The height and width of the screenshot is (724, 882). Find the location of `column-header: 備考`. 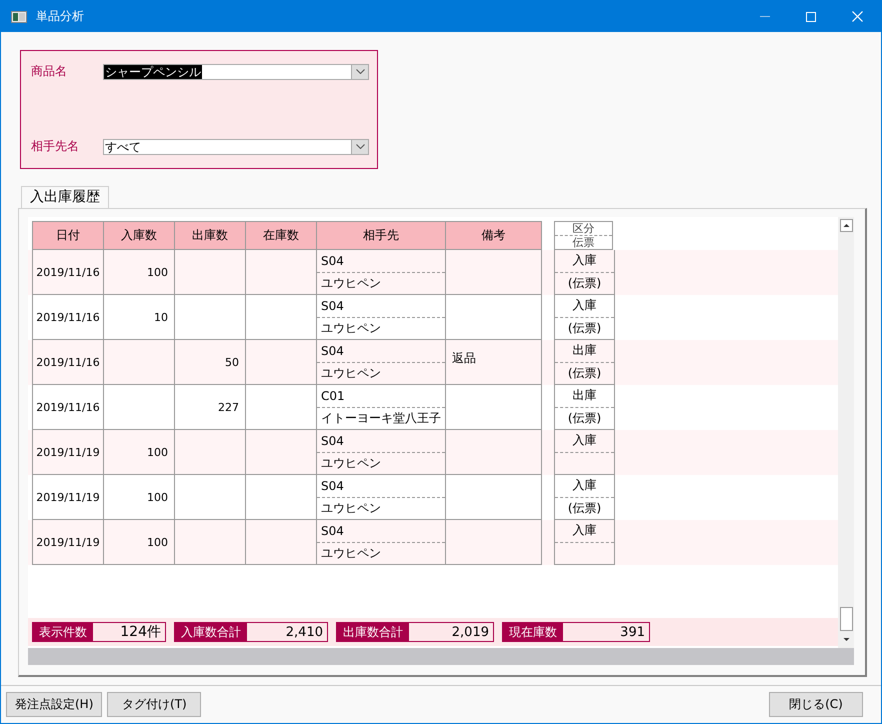

column-header: 備考 is located at coordinates (494, 236).